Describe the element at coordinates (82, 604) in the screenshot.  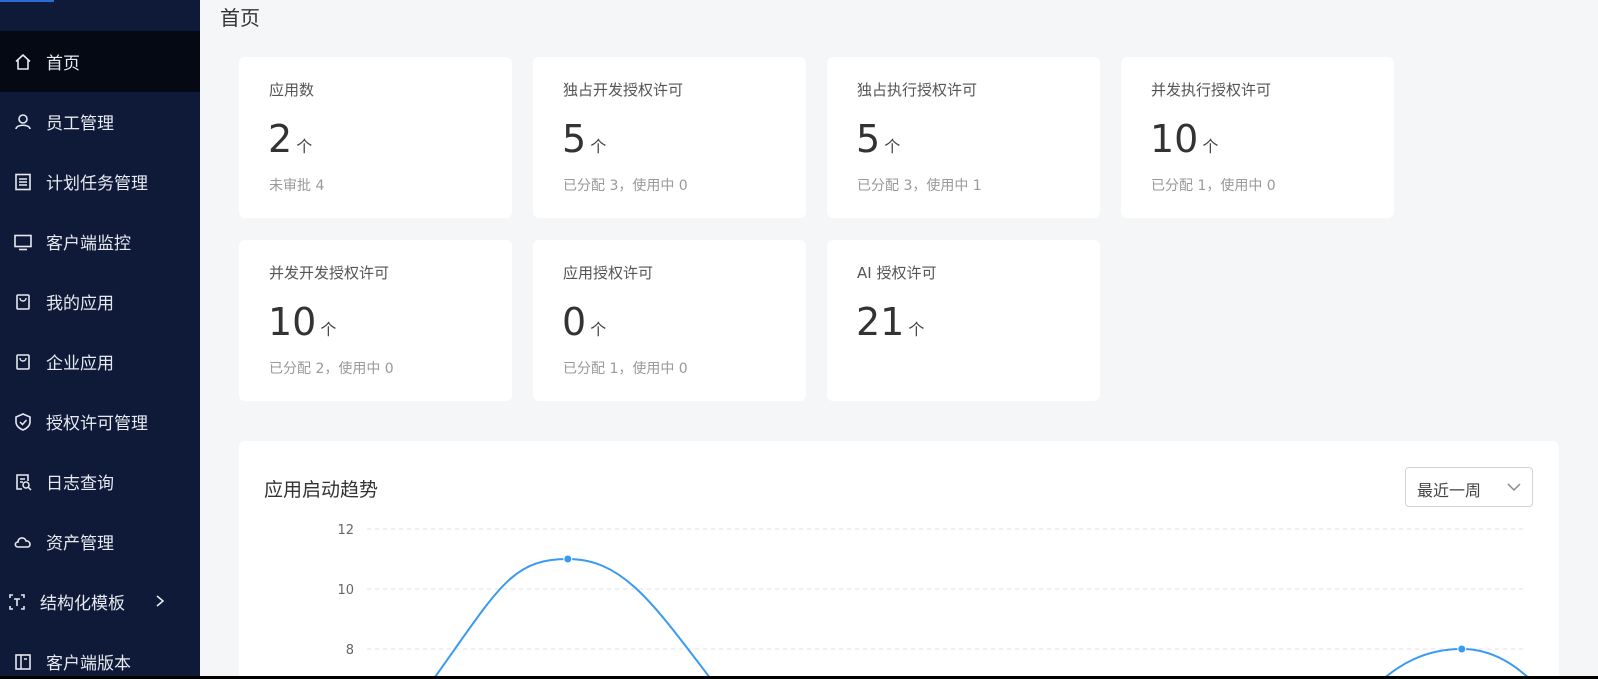
I see `sidebar-item-label: 结构化模板` at that location.